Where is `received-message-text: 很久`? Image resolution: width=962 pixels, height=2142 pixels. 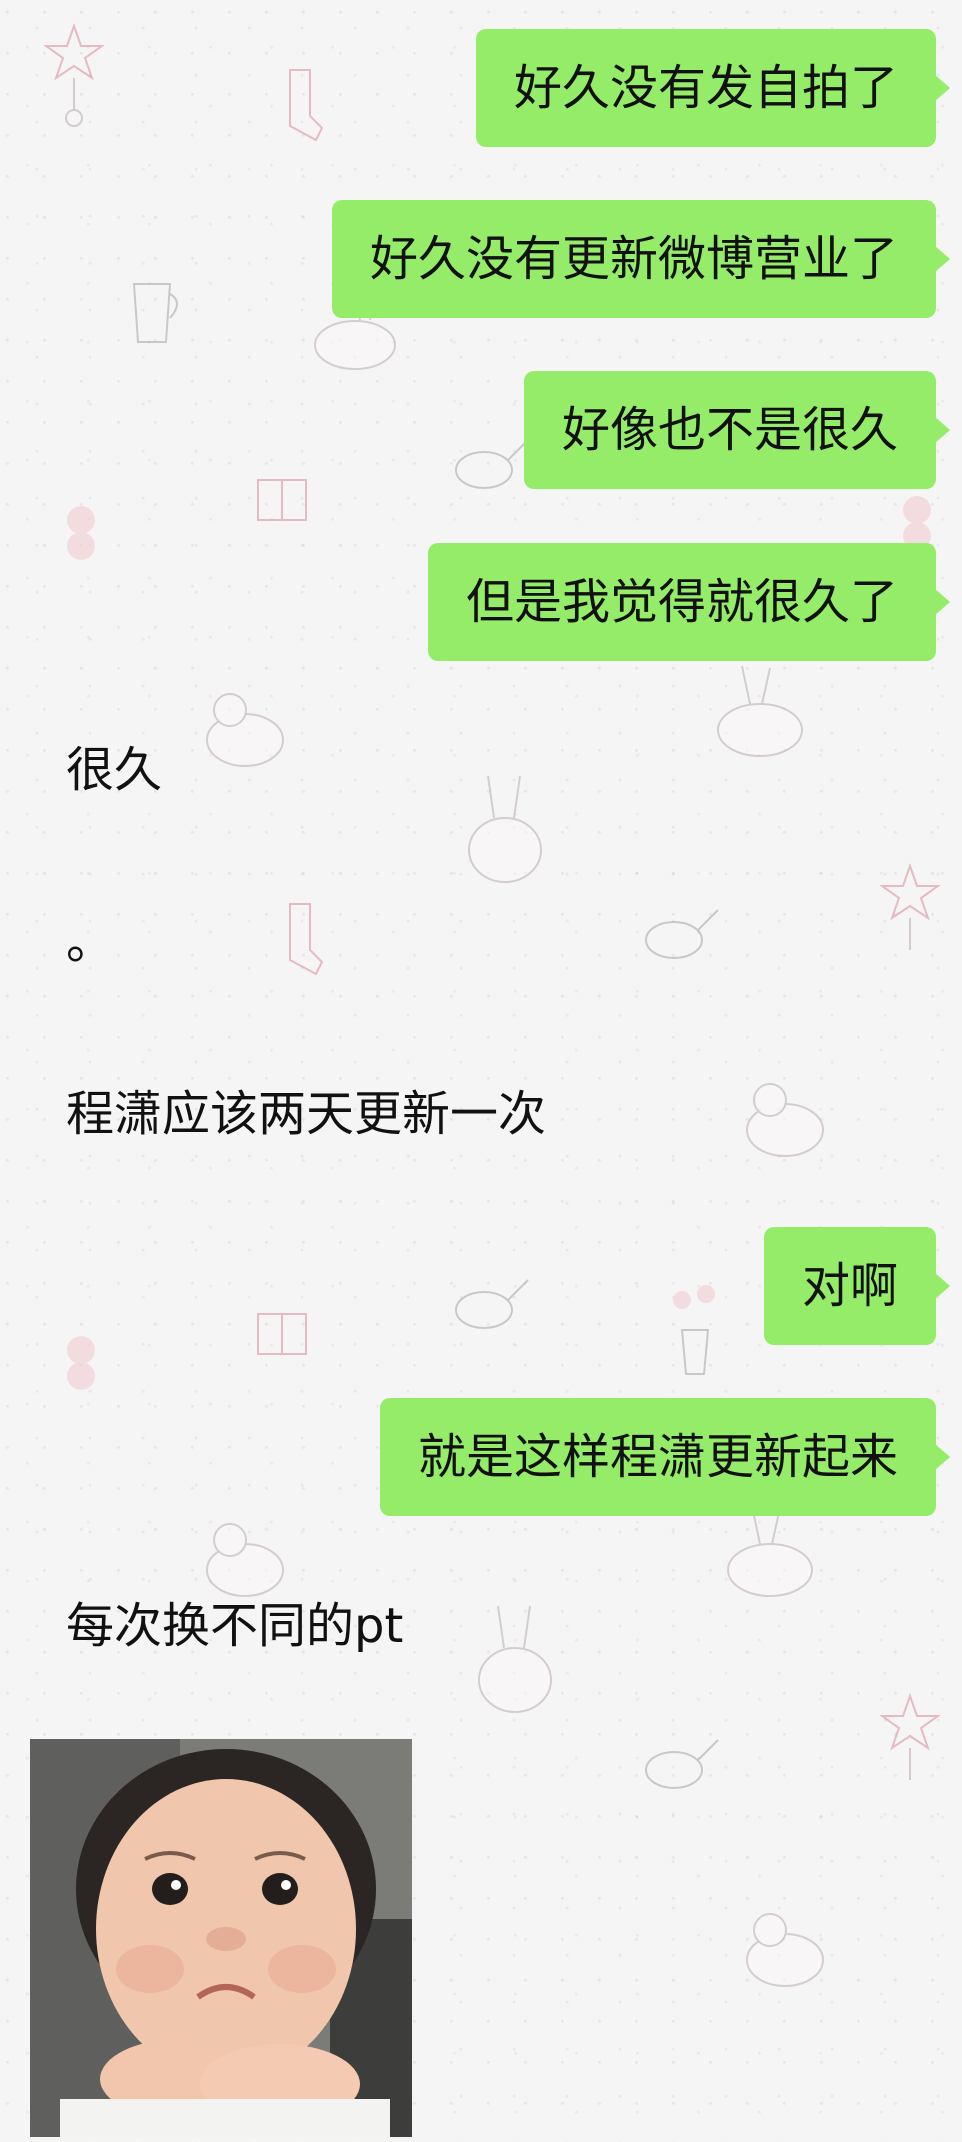
received-message-text: 很久 is located at coordinates (114, 770).